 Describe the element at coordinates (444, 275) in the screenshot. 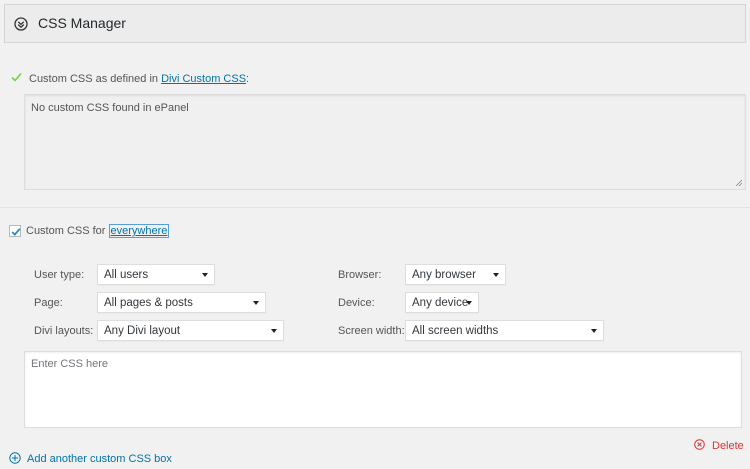

I see `browser-value: Any browser` at that location.